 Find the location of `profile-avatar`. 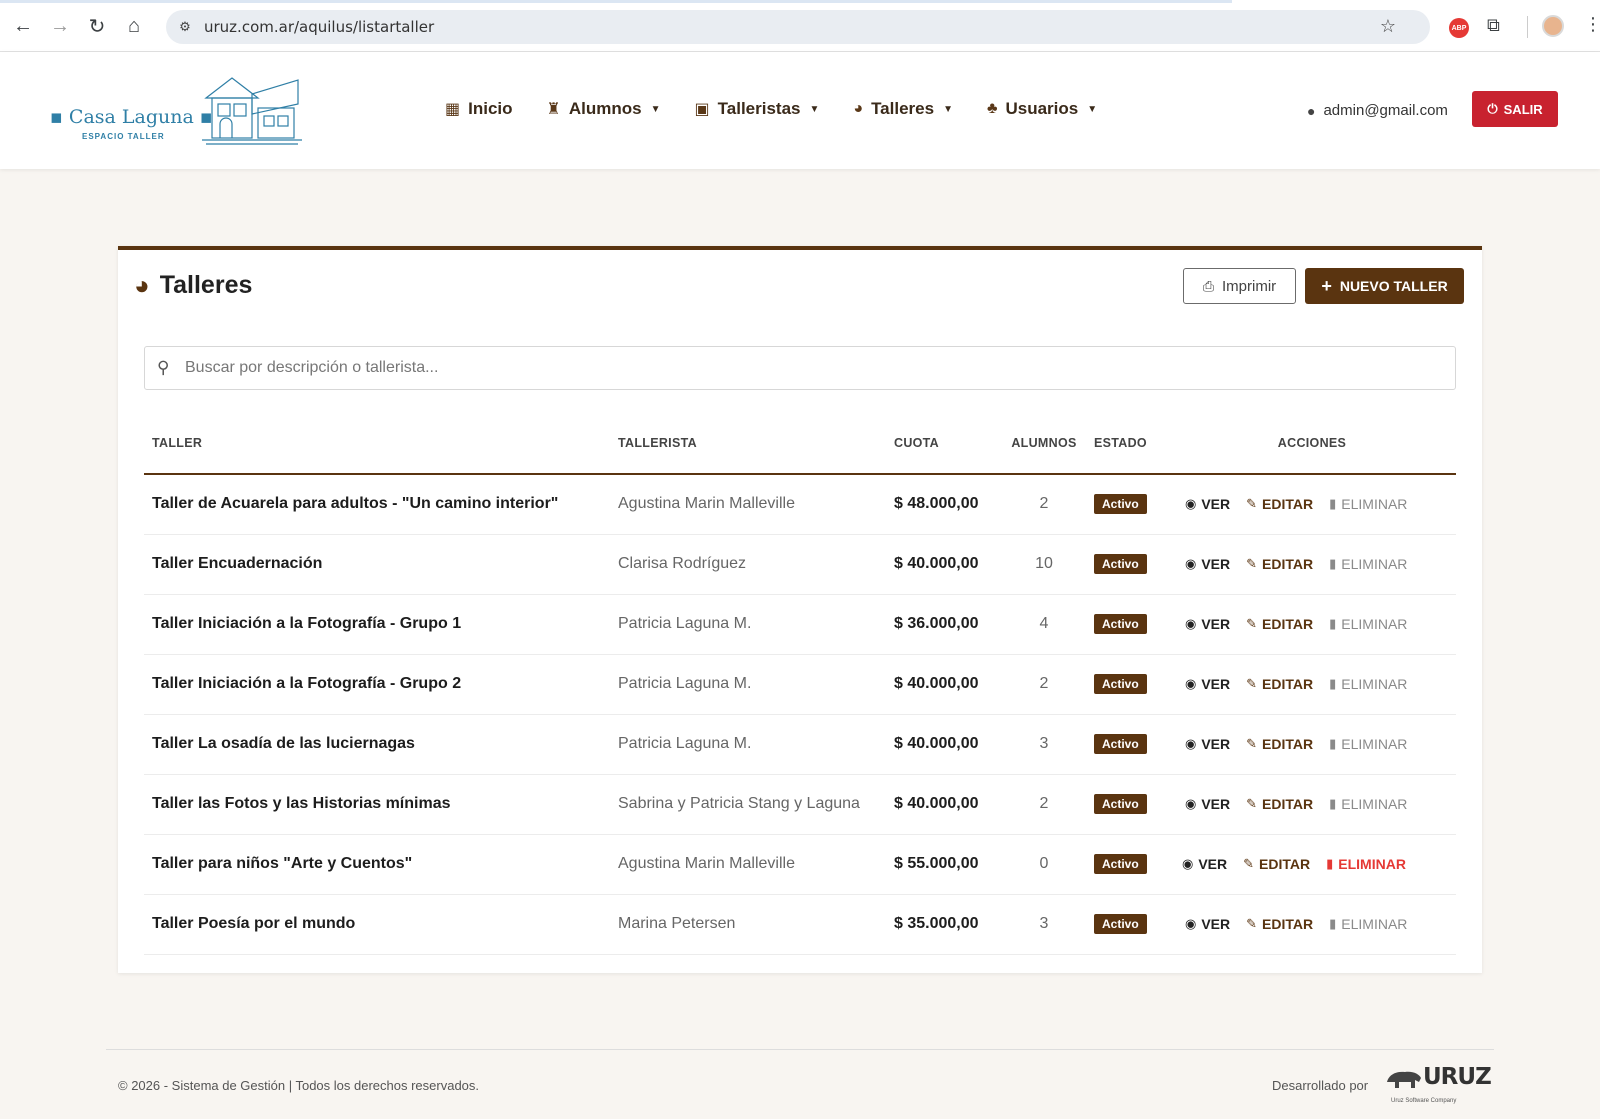

profile-avatar is located at coordinates (1553, 26).